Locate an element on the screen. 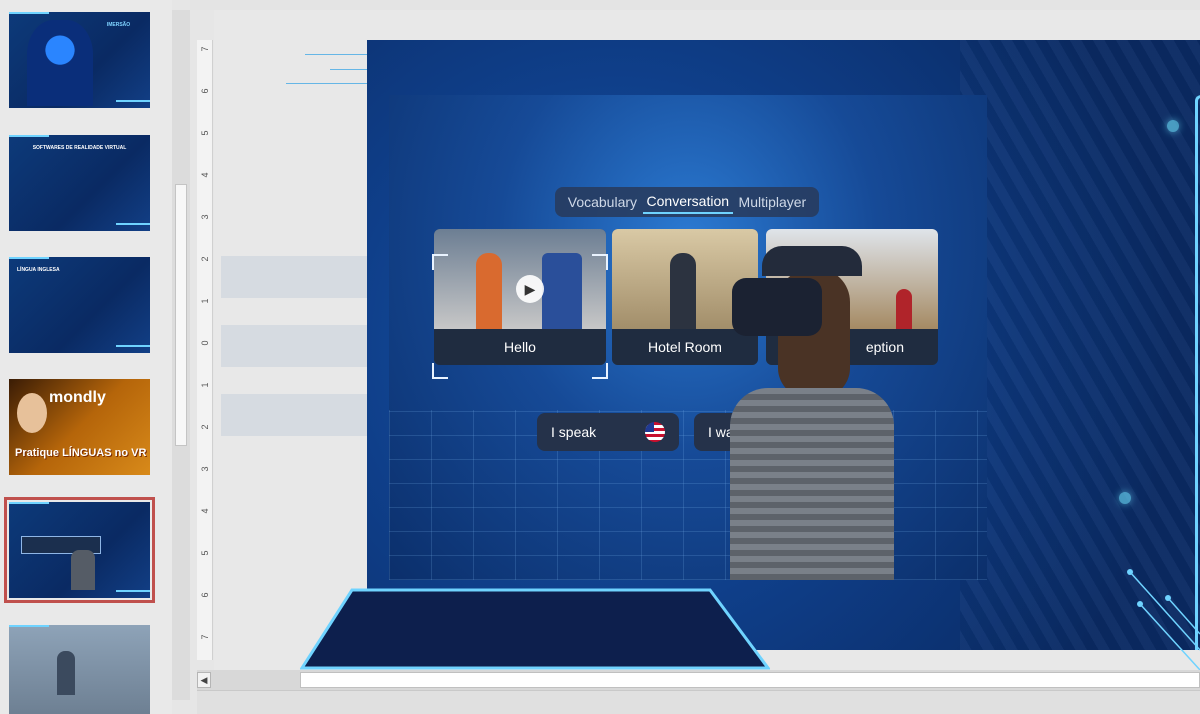  vr-card-hello: ▶ Hello is located at coordinates (520, 297).